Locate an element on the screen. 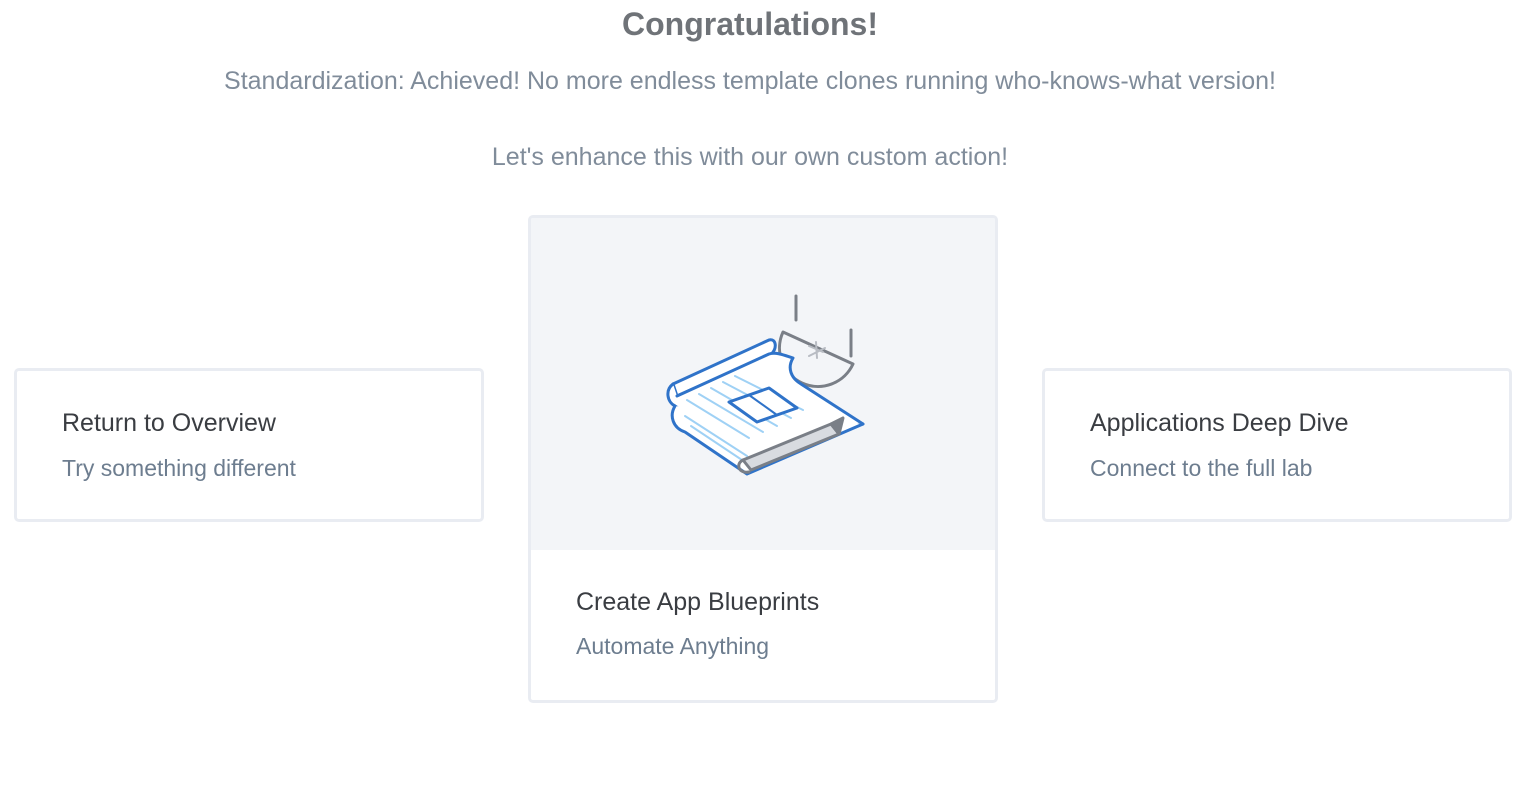 Image resolution: width=1520 pixels, height=810 pixels. card-title: Return to Overview is located at coordinates (169, 423).